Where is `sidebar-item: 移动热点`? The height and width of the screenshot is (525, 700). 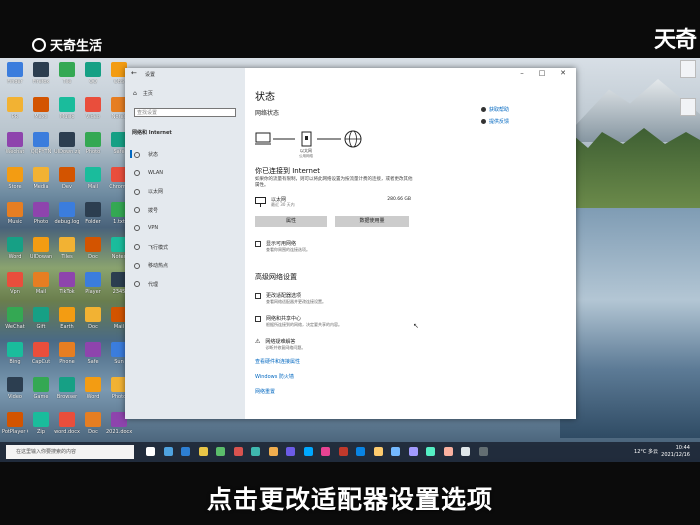 sidebar-item: 移动热点 is located at coordinates (151, 265).